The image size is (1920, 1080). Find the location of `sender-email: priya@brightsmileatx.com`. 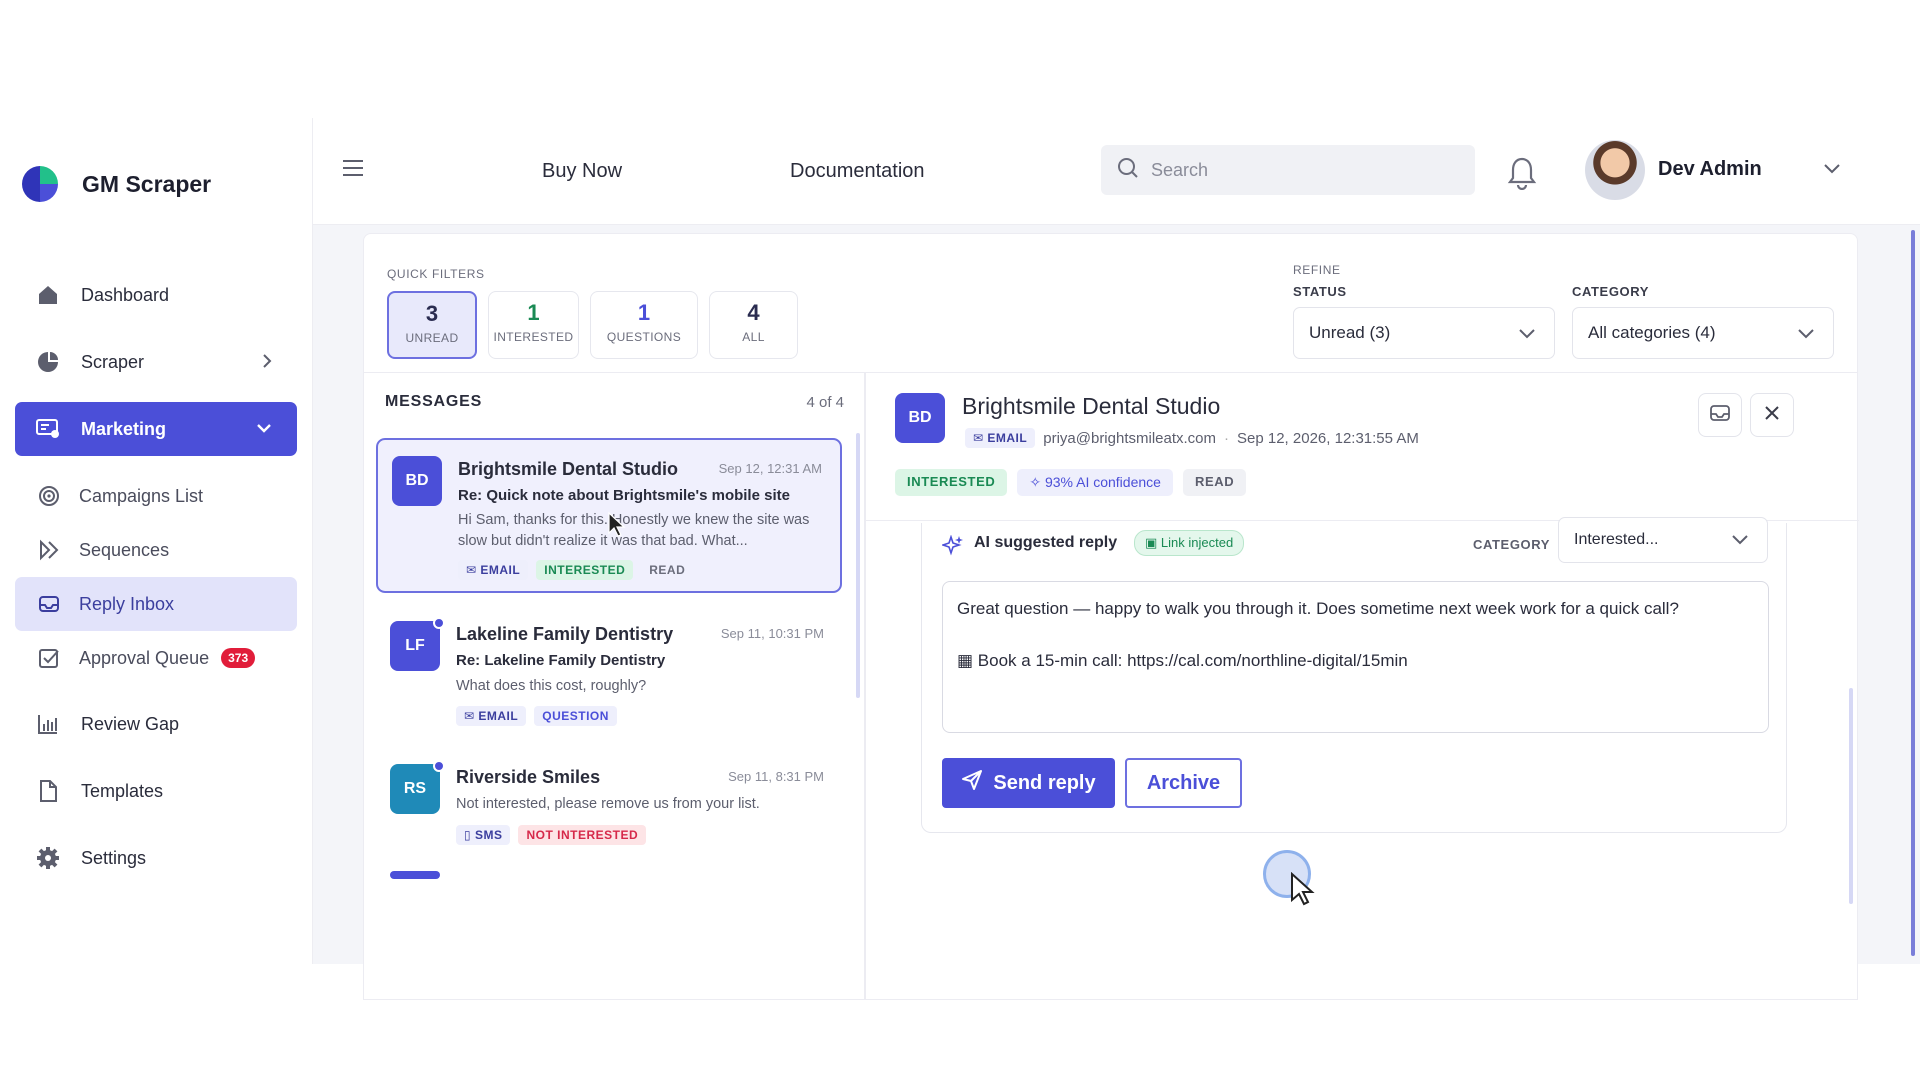

sender-email: priya@brightsmileatx.com is located at coordinates (1130, 438).